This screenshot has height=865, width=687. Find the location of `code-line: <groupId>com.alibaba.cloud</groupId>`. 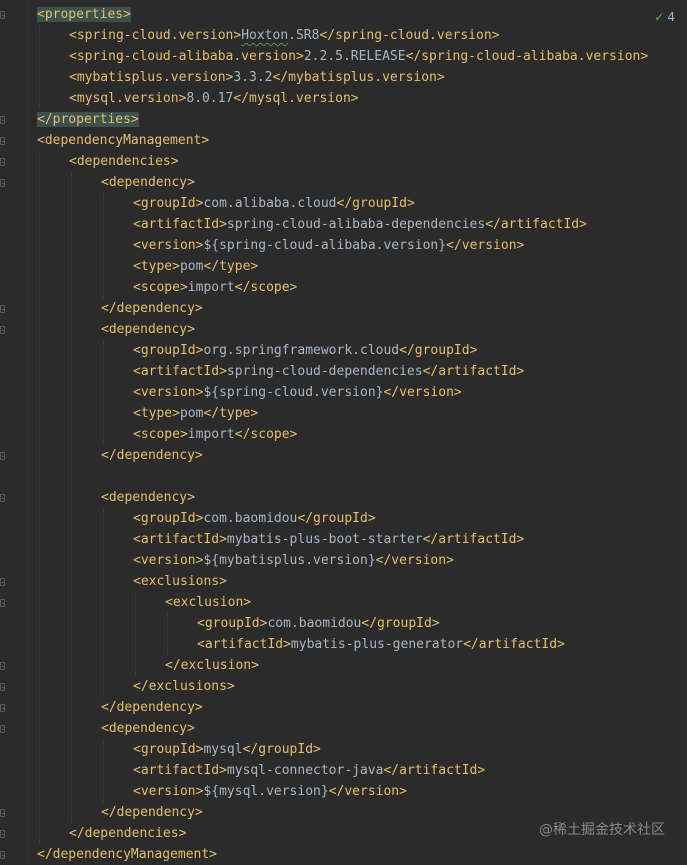

code-line: <groupId>com.alibaba.cloud</groupId> is located at coordinates (274, 203).